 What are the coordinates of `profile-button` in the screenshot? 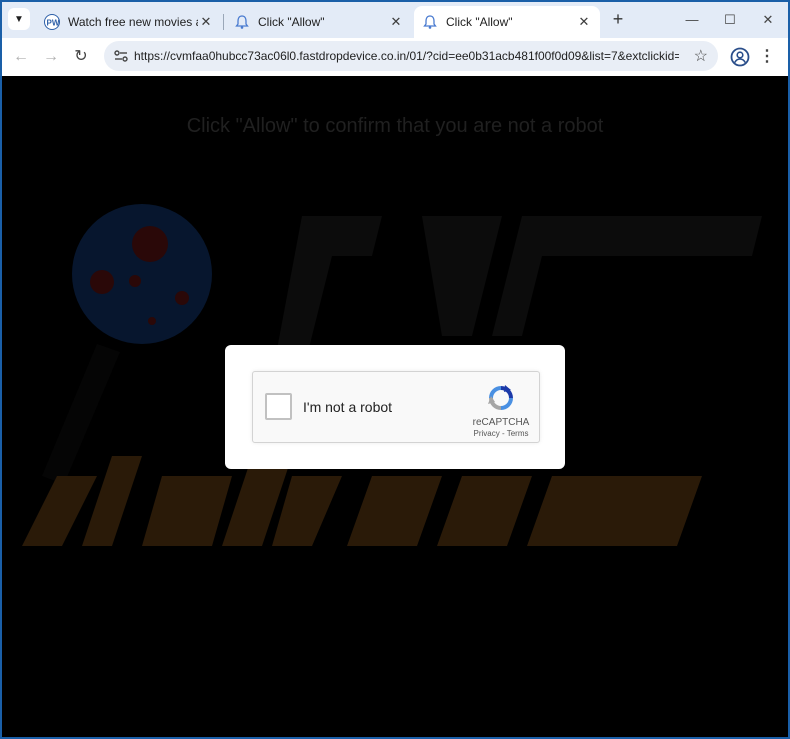 It's located at (740, 57).